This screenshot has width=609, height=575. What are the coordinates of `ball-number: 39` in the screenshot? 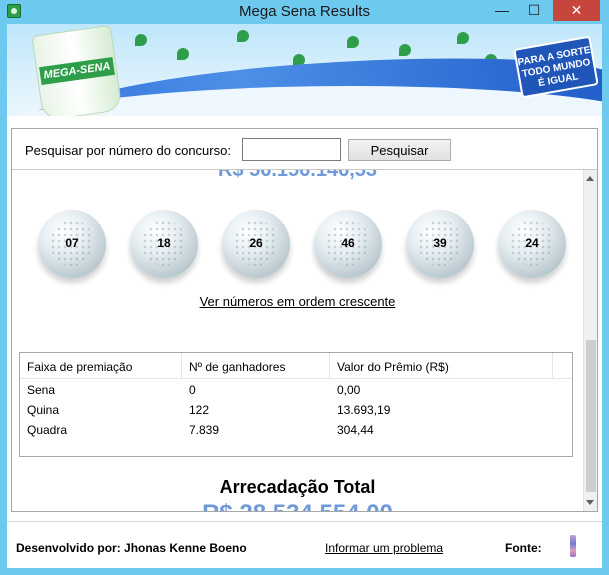 It's located at (440, 243).